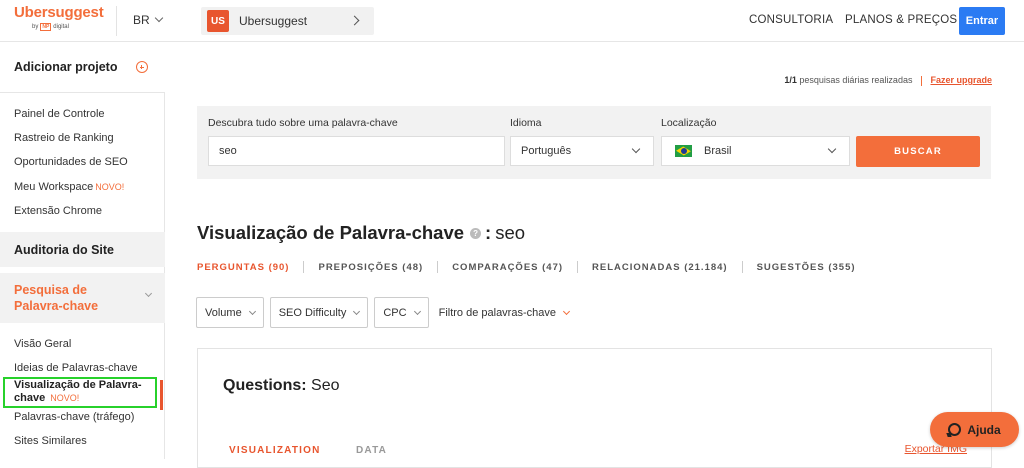 The height and width of the screenshot is (468, 1024). I want to click on add-project-row: Adicionar projeto, so click(82, 67).